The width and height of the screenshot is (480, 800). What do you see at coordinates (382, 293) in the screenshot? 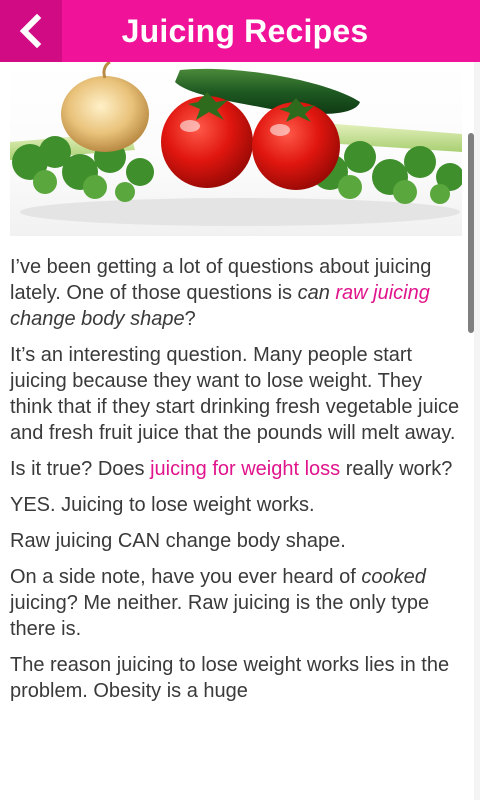
I see `raw-juicing-link: raw juicing` at bounding box center [382, 293].